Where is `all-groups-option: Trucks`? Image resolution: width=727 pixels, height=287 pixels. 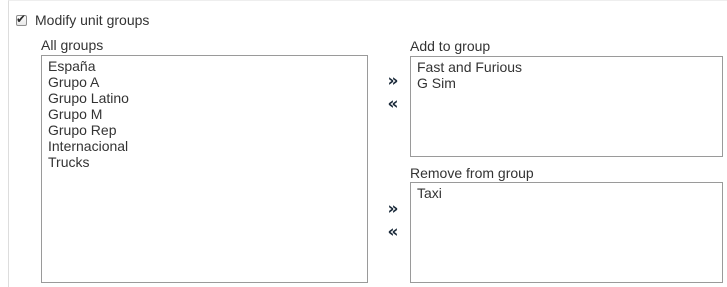 all-groups-option: Trucks is located at coordinates (207, 162).